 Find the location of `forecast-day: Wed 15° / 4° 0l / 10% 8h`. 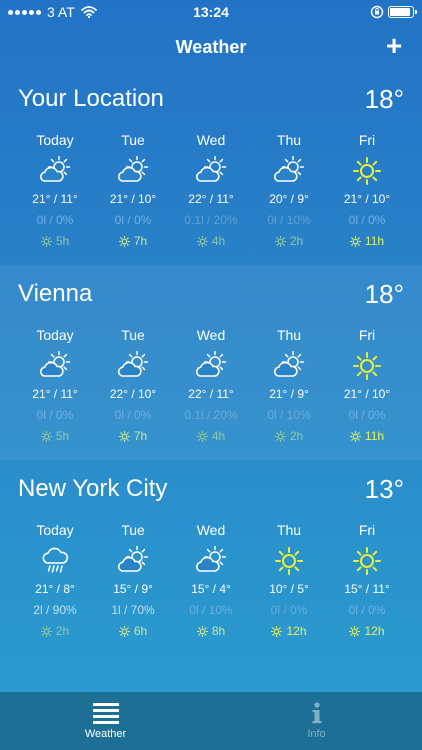

forecast-day: Wed 15° / 4° 0l / 10% 8h is located at coordinates (211, 580).